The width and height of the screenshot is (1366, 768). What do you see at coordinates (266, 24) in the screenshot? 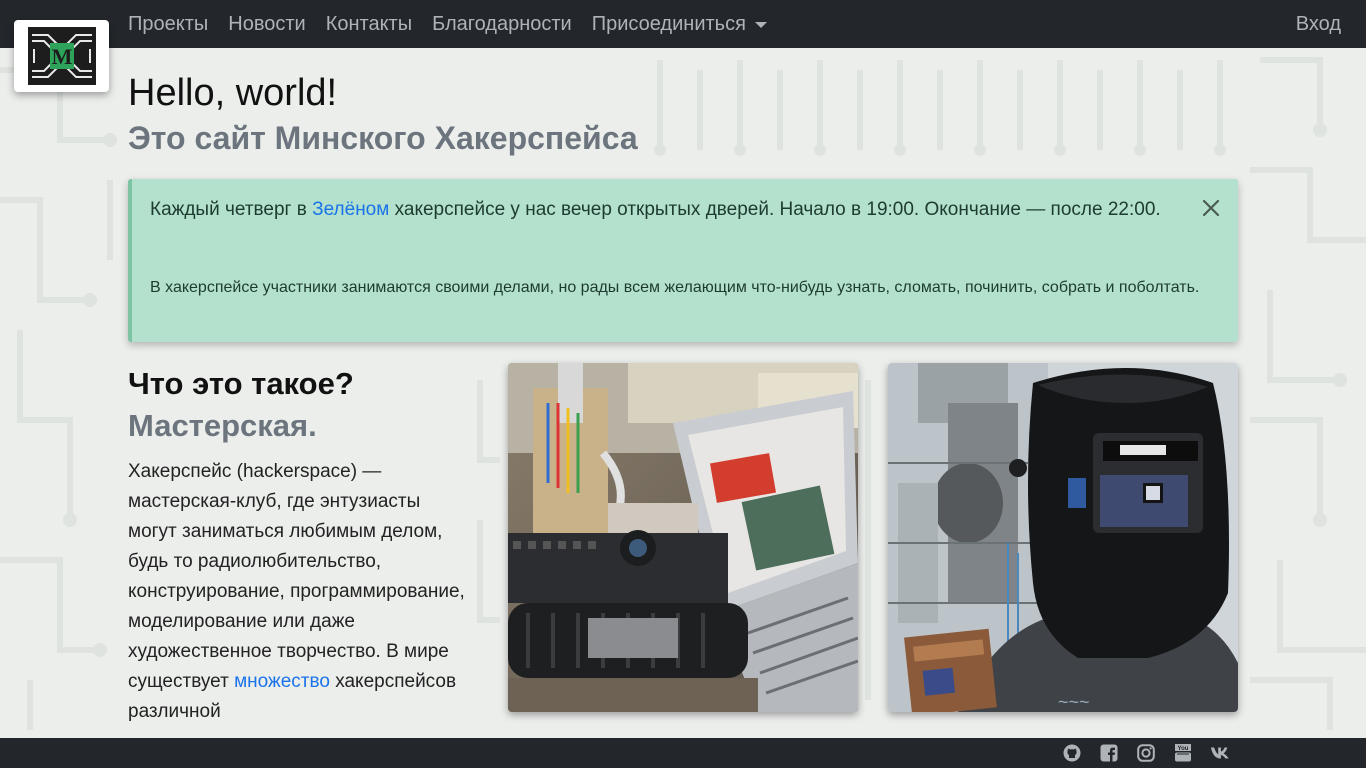
I see `nav-item-news: Новости` at bounding box center [266, 24].